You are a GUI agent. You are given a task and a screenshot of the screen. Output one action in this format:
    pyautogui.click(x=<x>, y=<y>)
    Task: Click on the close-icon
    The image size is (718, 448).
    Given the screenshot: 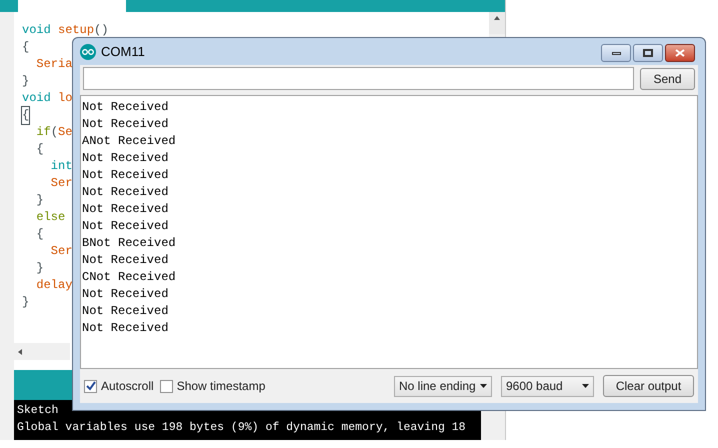 What is the action you would take?
    pyautogui.click(x=680, y=53)
    